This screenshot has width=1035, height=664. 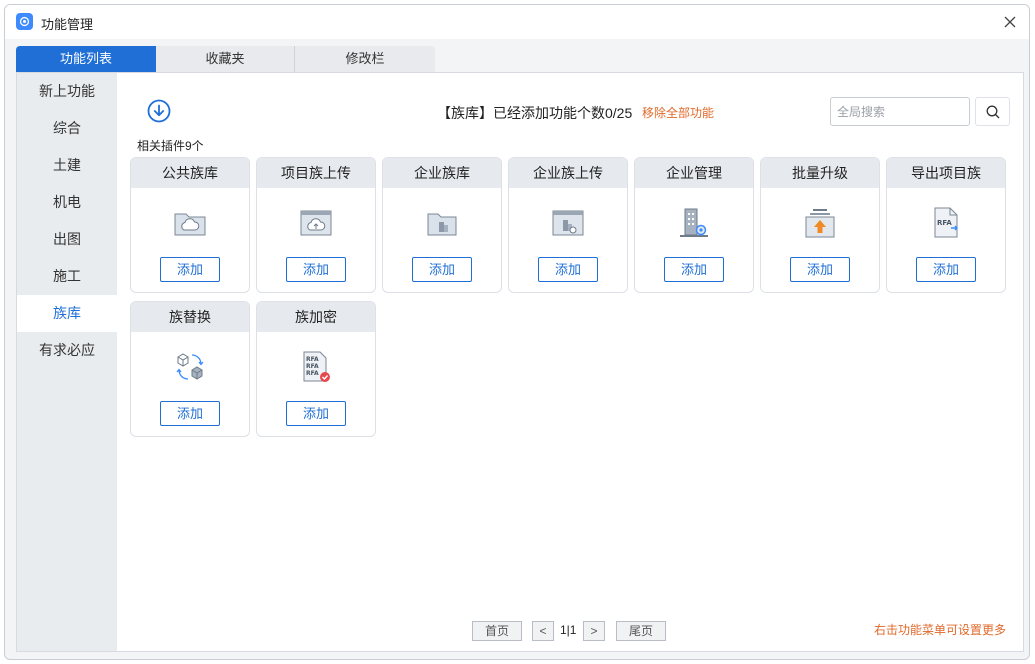 I want to click on window-title: 功能管理, so click(x=67, y=24).